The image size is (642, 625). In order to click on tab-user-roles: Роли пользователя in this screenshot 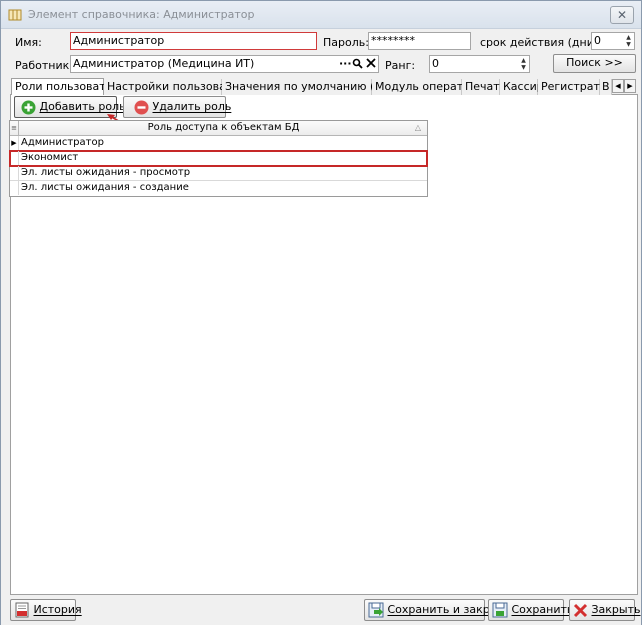, I will do `click(68, 87)`.